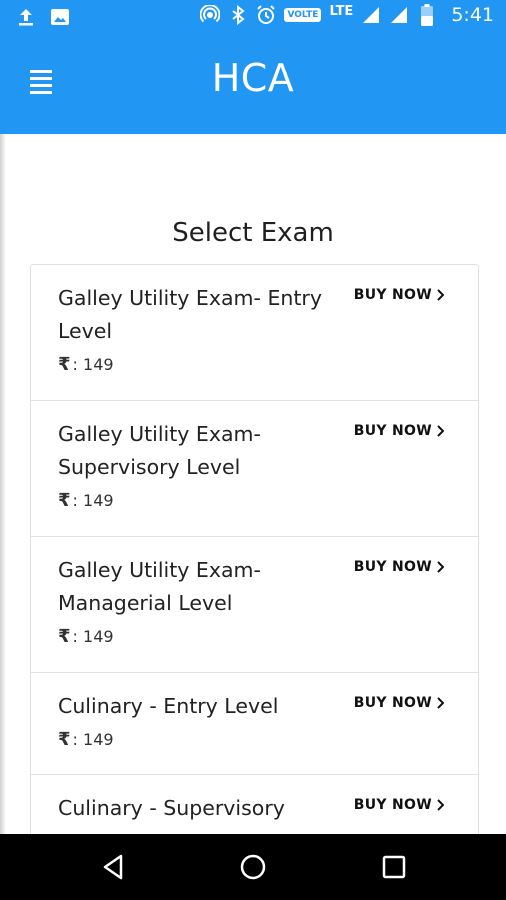  What do you see at coordinates (60, 17) in the screenshot?
I see `image-icon` at bounding box center [60, 17].